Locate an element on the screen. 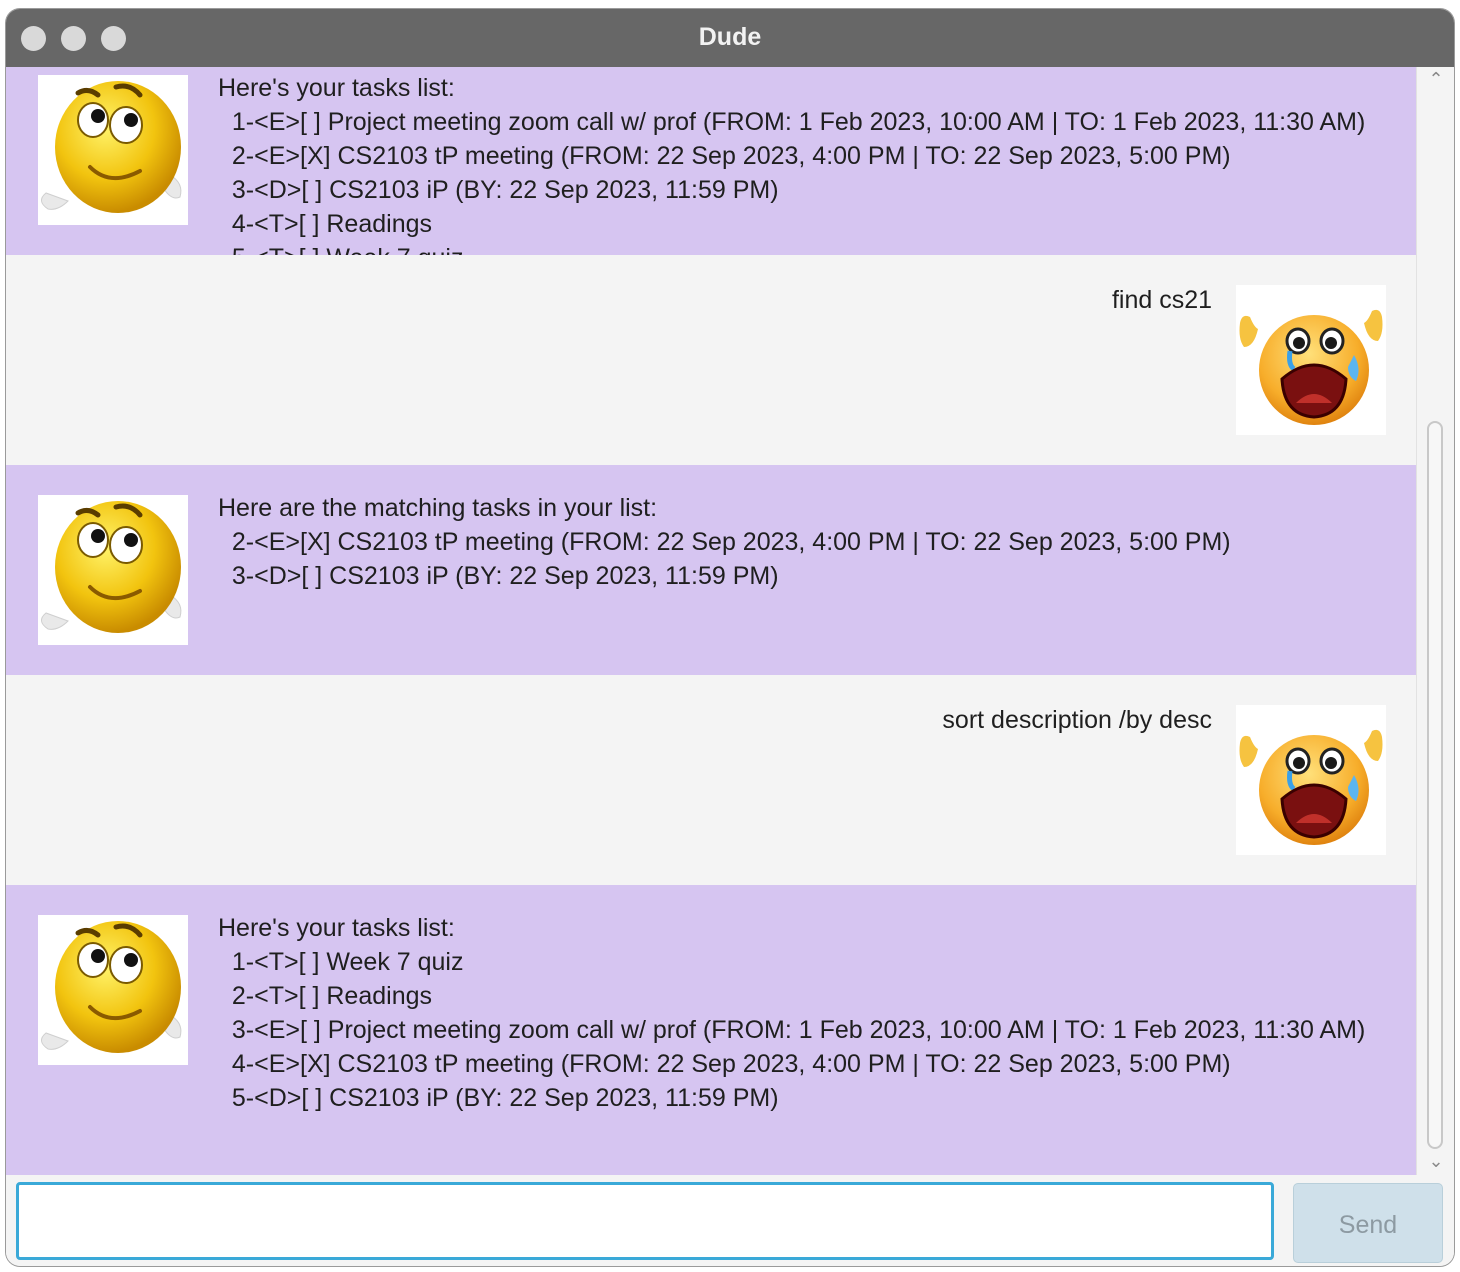  input-bar: Send is located at coordinates (730, 1220).